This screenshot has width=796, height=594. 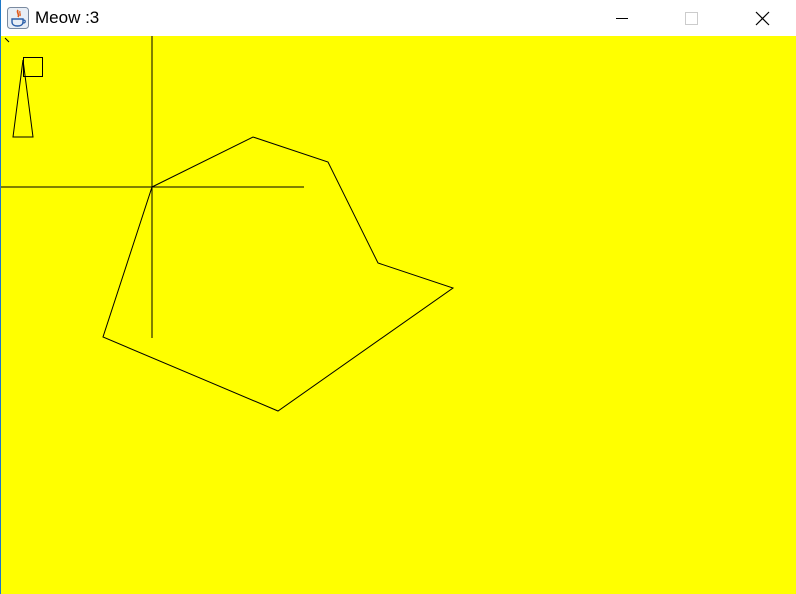 I want to click on maximize-icon, so click(x=691, y=18).